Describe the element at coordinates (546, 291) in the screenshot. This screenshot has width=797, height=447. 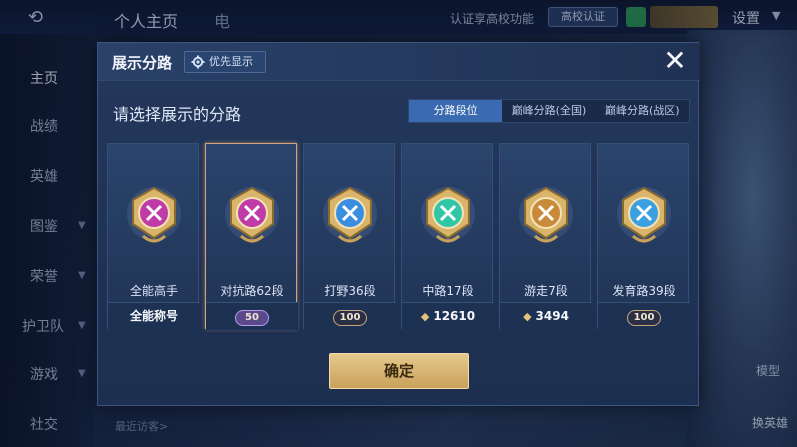
I see `lane-card-name: 游走7段` at that location.